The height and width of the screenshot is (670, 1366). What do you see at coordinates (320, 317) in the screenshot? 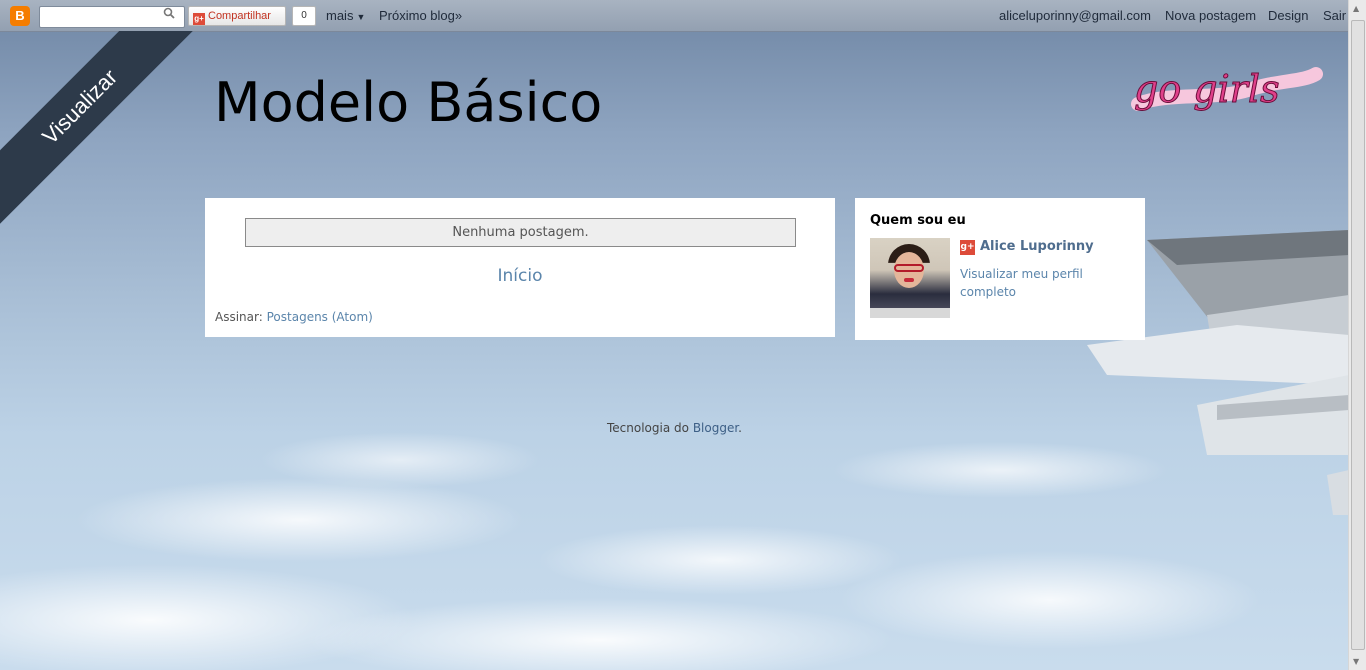
I see `atom-feed-link: Postagens (Atom)` at bounding box center [320, 317].